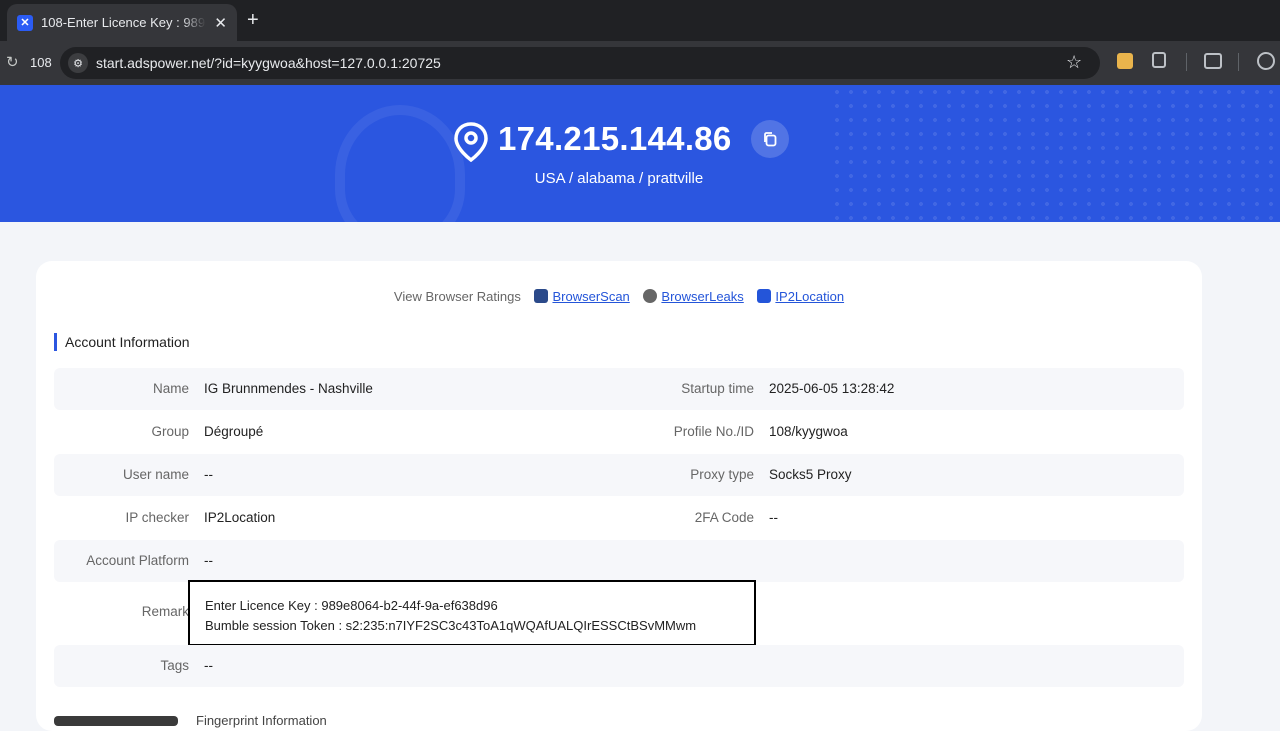 The width and height of the screenshot is (1280, 731). Describe the element at coordinates (541, 296) in the screenshot. I see `browserscan-icon` at that location.